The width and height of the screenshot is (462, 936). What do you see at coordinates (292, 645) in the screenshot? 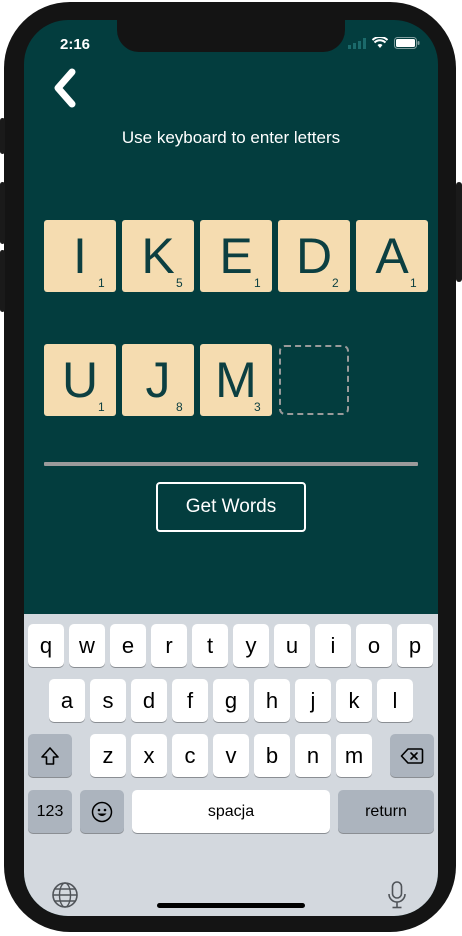
I see `key-u: u` at bounding box center [292, 645].